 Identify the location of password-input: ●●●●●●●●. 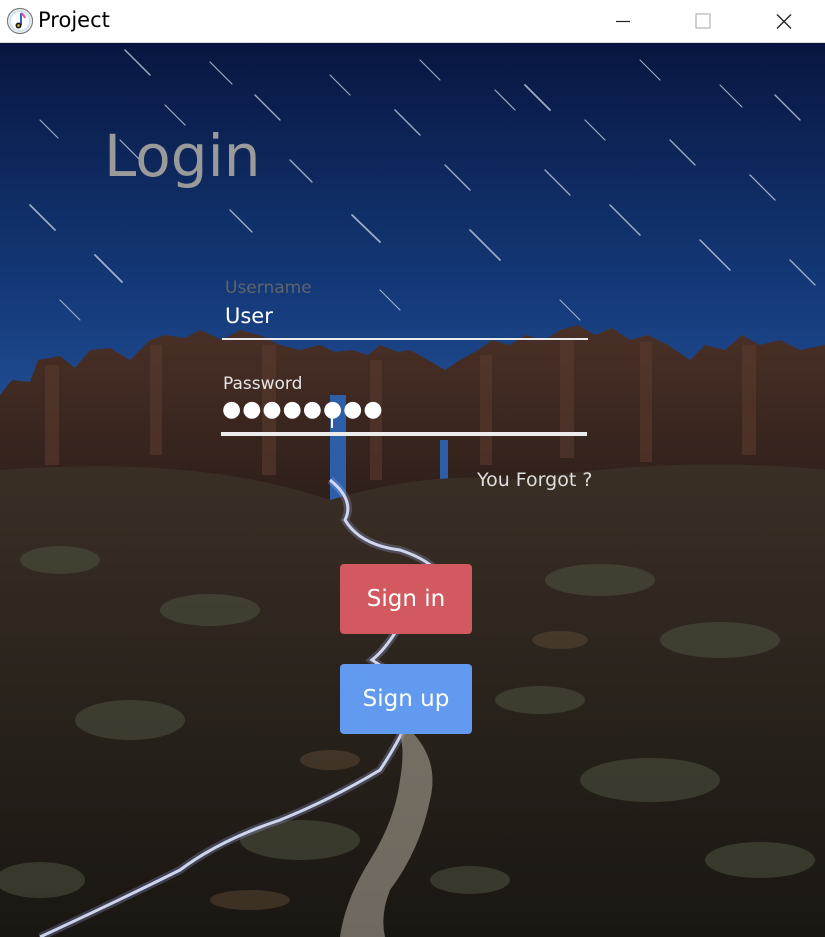
(302, 409).